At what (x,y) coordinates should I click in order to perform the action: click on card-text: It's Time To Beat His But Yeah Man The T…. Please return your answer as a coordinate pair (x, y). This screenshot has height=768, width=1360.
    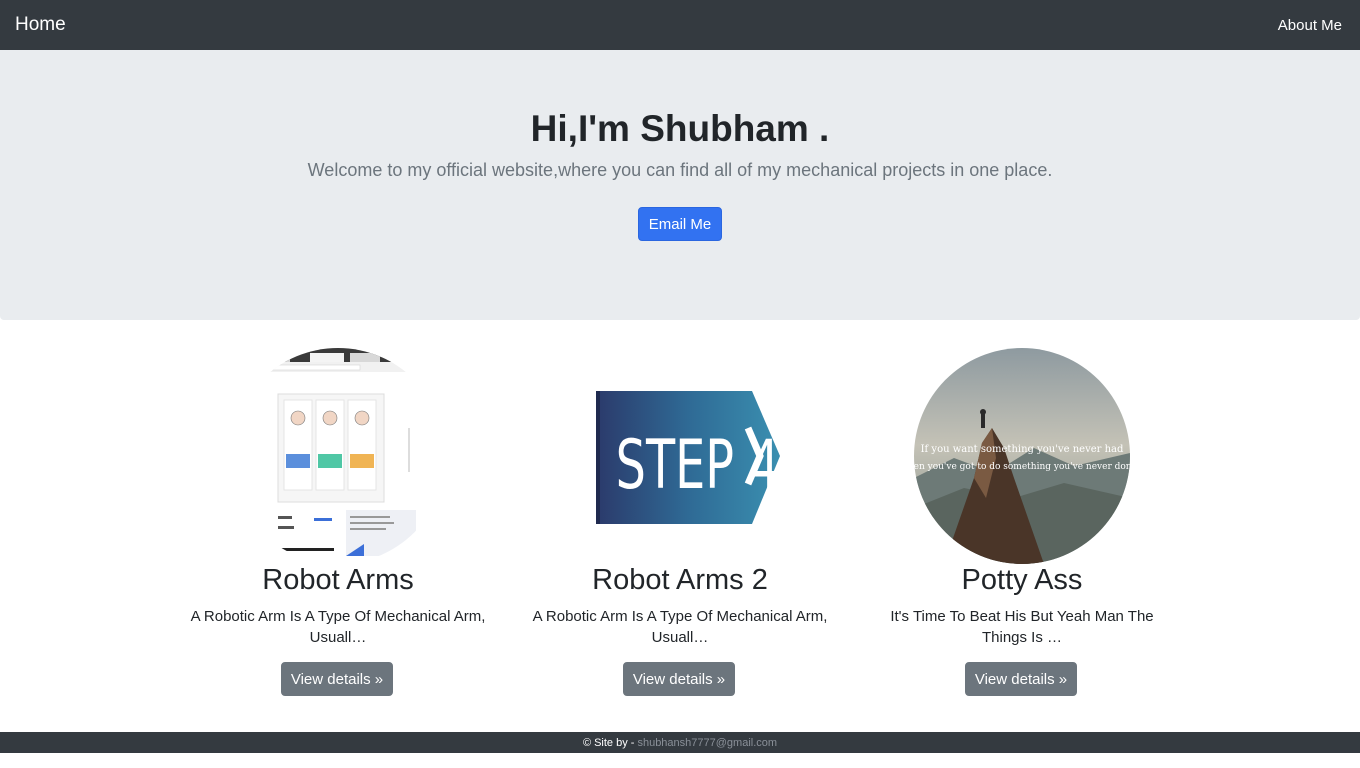
    Looking at the image, I should click on (1022, 627).